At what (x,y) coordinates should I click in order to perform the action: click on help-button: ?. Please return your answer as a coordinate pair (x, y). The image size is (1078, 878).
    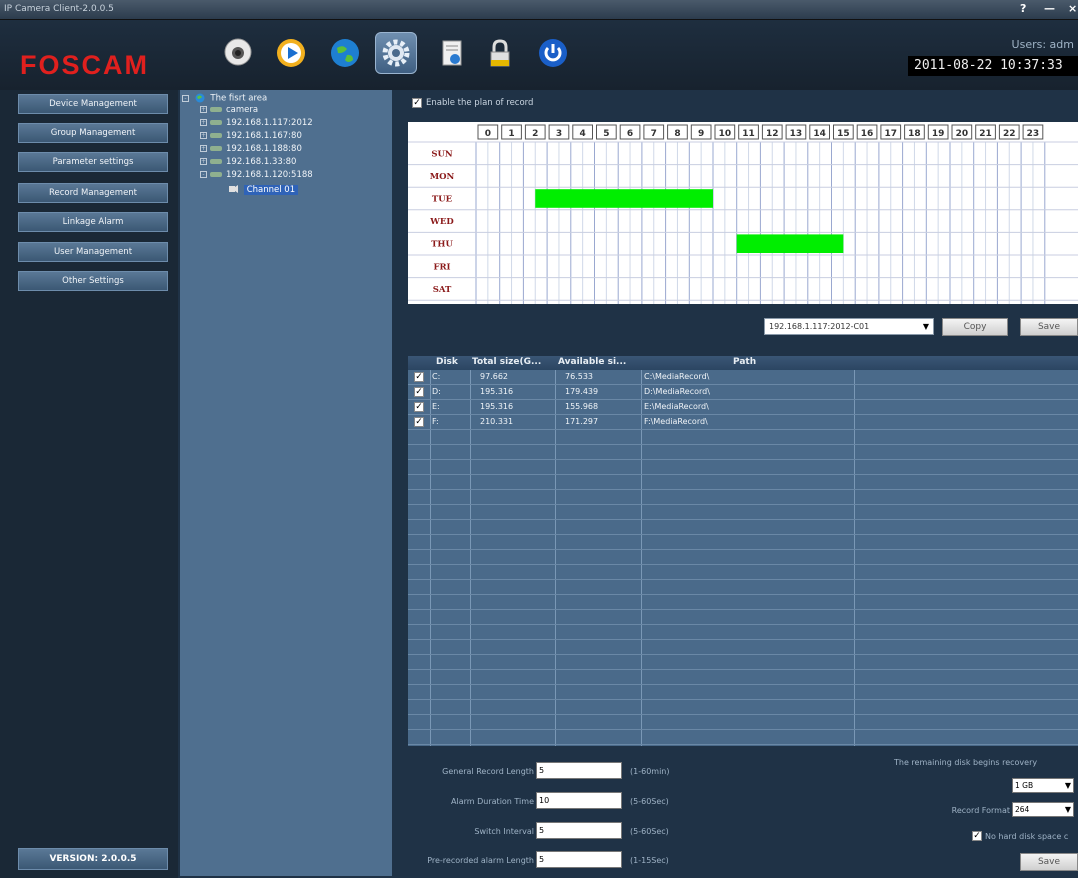
    Looking at the image, I should click on (1023, 8).